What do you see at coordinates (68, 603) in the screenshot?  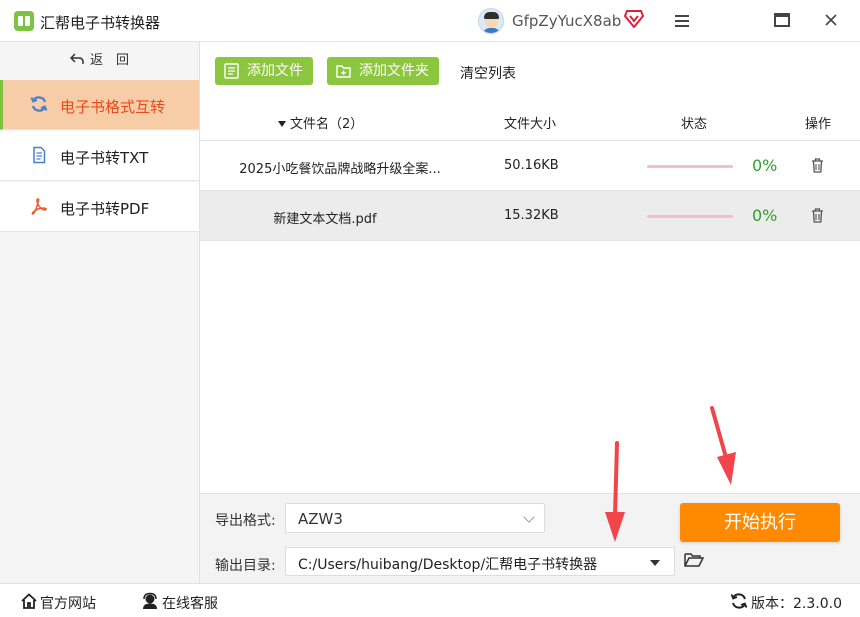 I see `official-website-link: 官方网站` at bounding box center [68, 603].